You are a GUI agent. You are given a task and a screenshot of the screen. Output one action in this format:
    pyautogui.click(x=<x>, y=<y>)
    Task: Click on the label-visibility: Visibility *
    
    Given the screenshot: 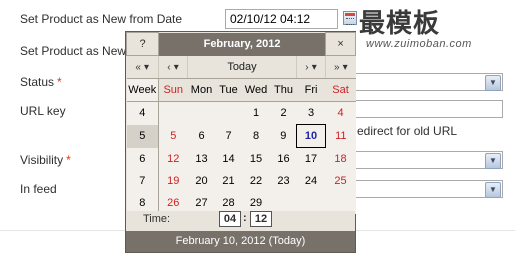 What is the action you would take?
    pyautogui.click(x=45, y=160)
    